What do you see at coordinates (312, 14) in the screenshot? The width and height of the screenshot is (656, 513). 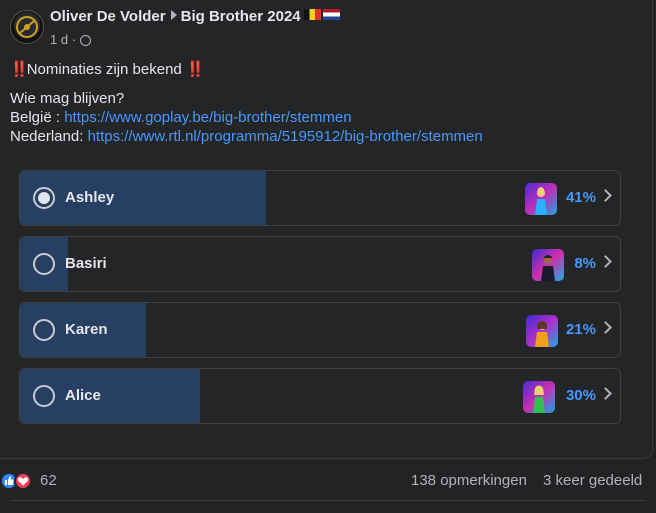 I see `belgium-flag-icon` at bounding box center [312, 14].